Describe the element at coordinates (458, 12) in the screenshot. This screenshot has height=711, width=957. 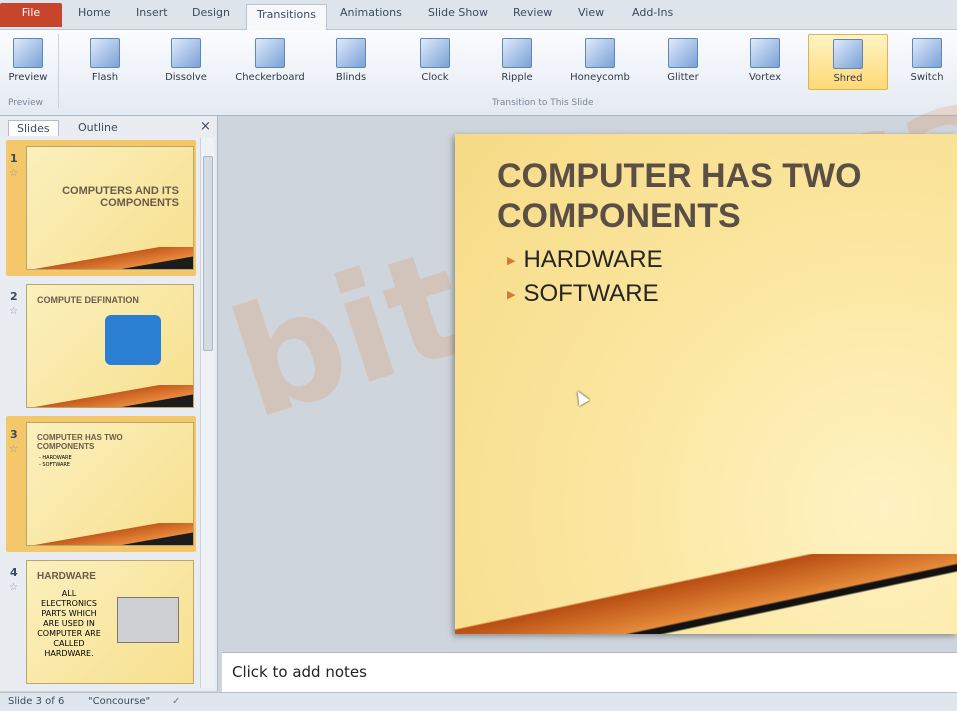
I see `tab-slide-show: Slide Show` at that location.